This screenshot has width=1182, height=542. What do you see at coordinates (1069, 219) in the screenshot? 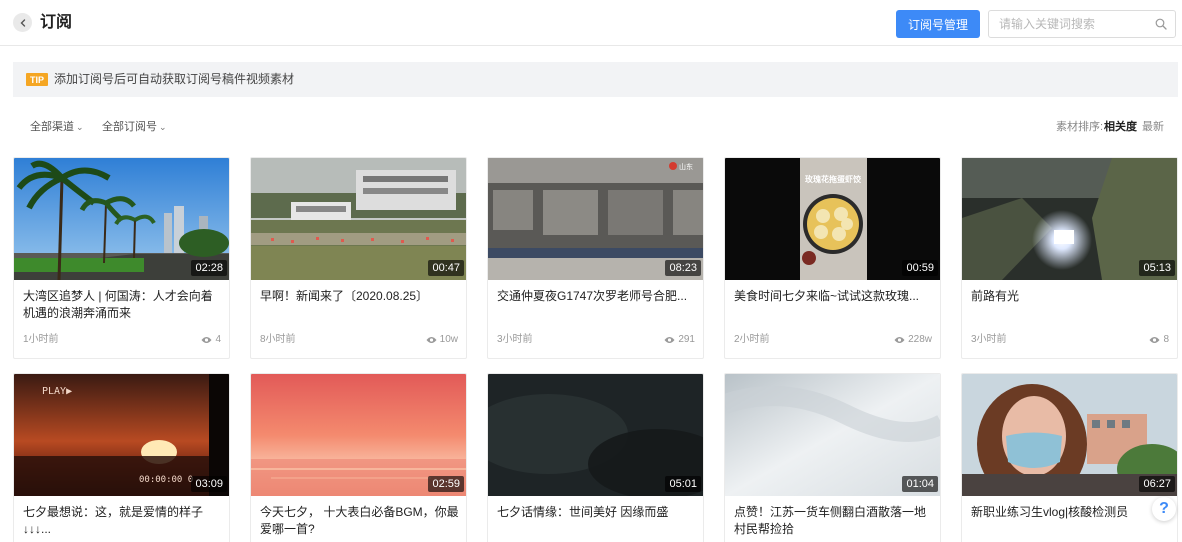
I see `video-thumbnail: 05:13` at bounding box center [1069, 219].